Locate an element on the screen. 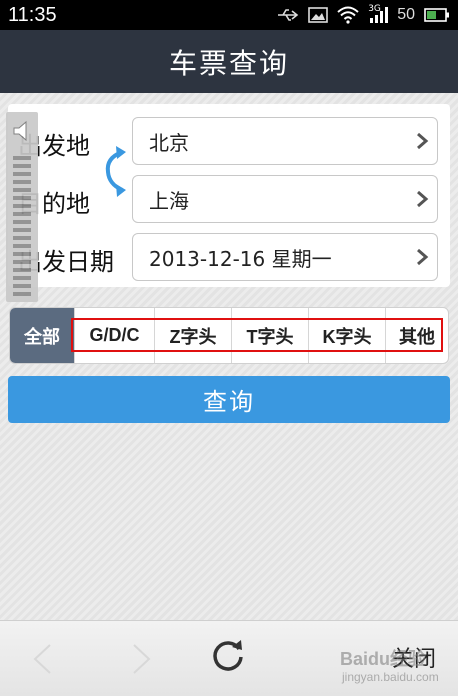 The image size is (458, 696). network-type: 3G is located at coordinates (374, 9).